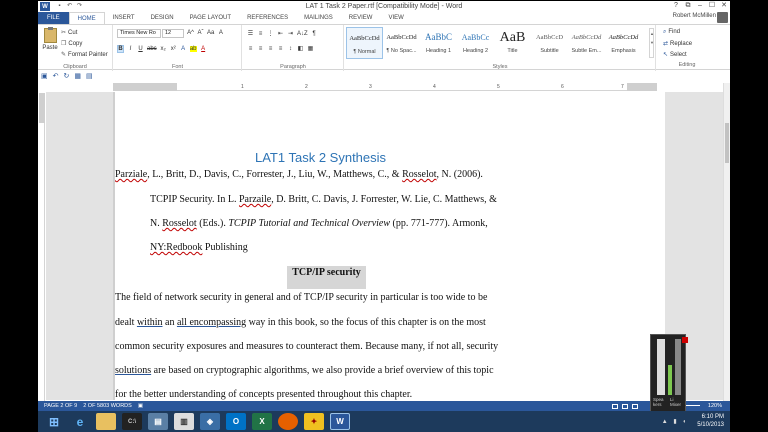 Image resolution: width=768 pixels, height=432 pixels. Describe the element at coordinates (162, 18) in the screenshot. I see `tab-design: DESIGN` at that location.